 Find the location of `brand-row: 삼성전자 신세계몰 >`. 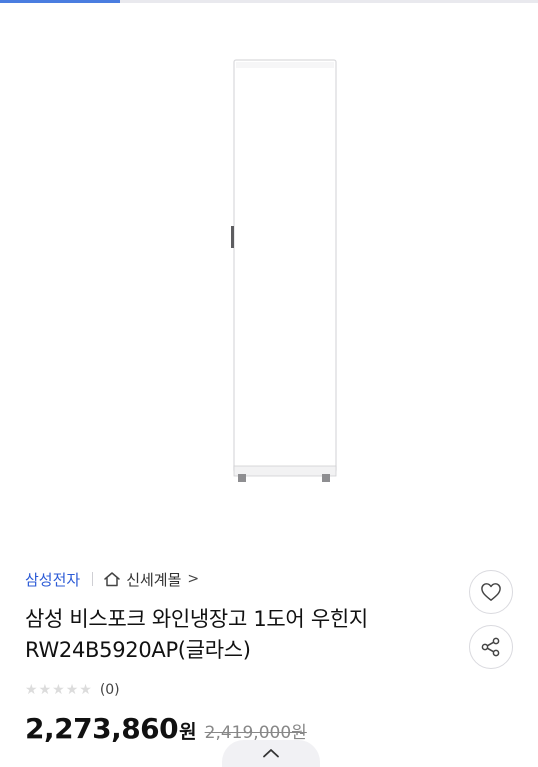

brand-row: 삼성전자 신세계몰 > is located at coordinates (112, 579).